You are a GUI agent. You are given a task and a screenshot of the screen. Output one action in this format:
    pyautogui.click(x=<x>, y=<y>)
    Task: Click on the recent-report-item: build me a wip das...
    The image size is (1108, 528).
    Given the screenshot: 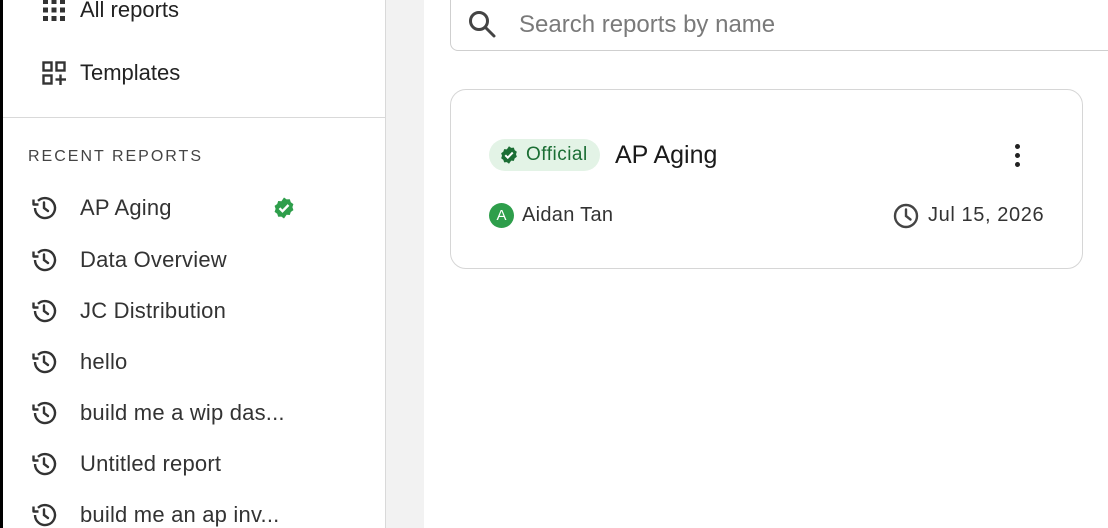 What is the action you would take?
    pyautogui.click(x=194, y=413)
    